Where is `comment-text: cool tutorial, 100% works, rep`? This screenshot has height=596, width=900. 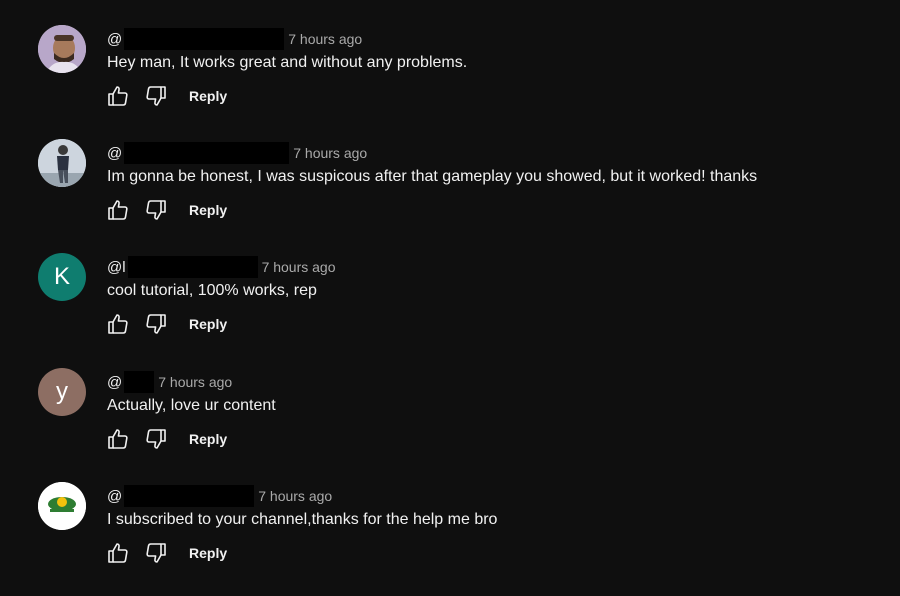
comment-text: cool tutorial, 100% works, rep is located at coordinates (212, 290).